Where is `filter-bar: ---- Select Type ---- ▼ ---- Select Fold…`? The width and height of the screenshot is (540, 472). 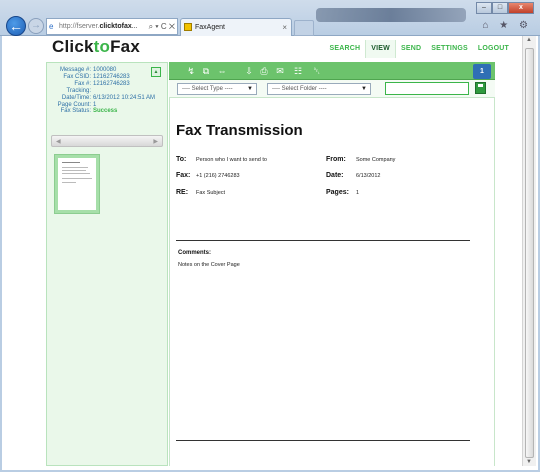
filter-bar: ---- Select Type ---- ▼ ---- Select Fold… is located at coordinates (332, 89).